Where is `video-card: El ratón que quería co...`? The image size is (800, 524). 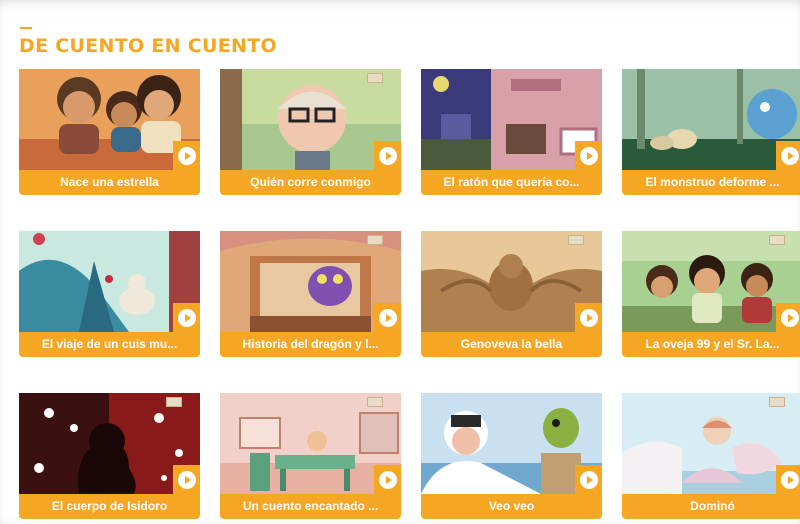
video-card: El ratón que quería co... is located at coordinates (511, 132).